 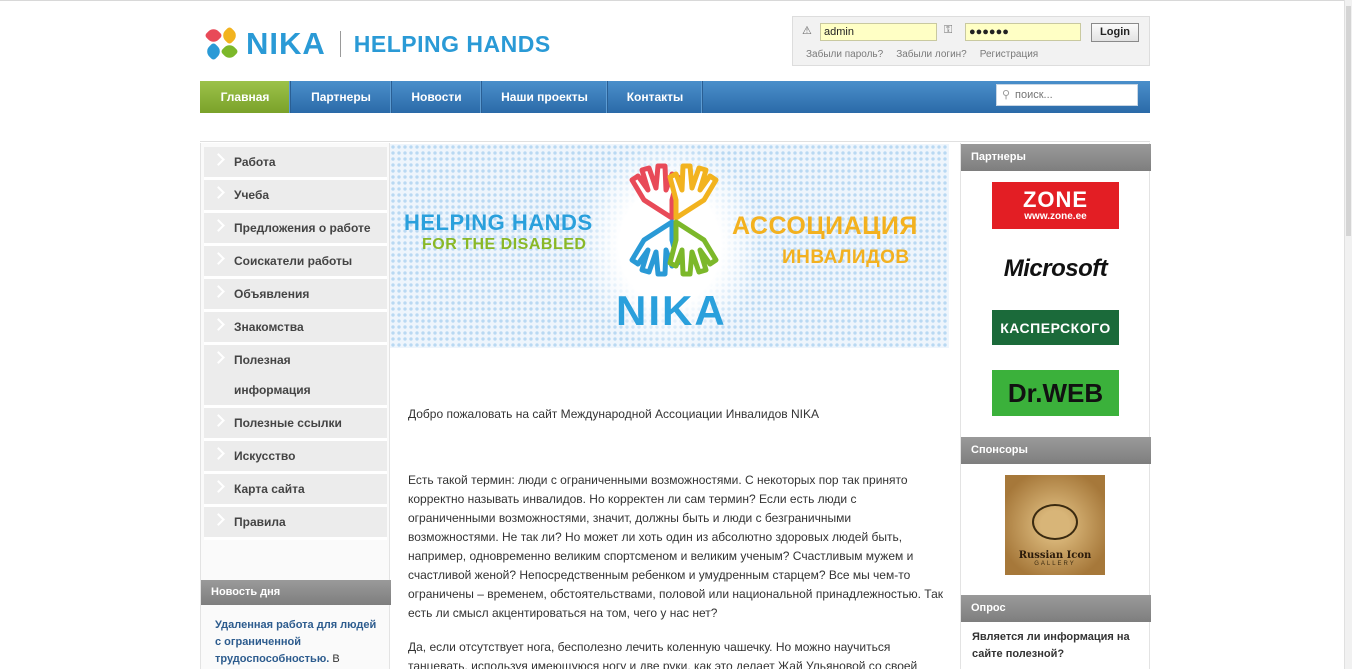 What do you see at coordinates (1055, 199) in the screenshot?
I see `zone-logo-text: ZONE` at bounding box center [1055, 199].